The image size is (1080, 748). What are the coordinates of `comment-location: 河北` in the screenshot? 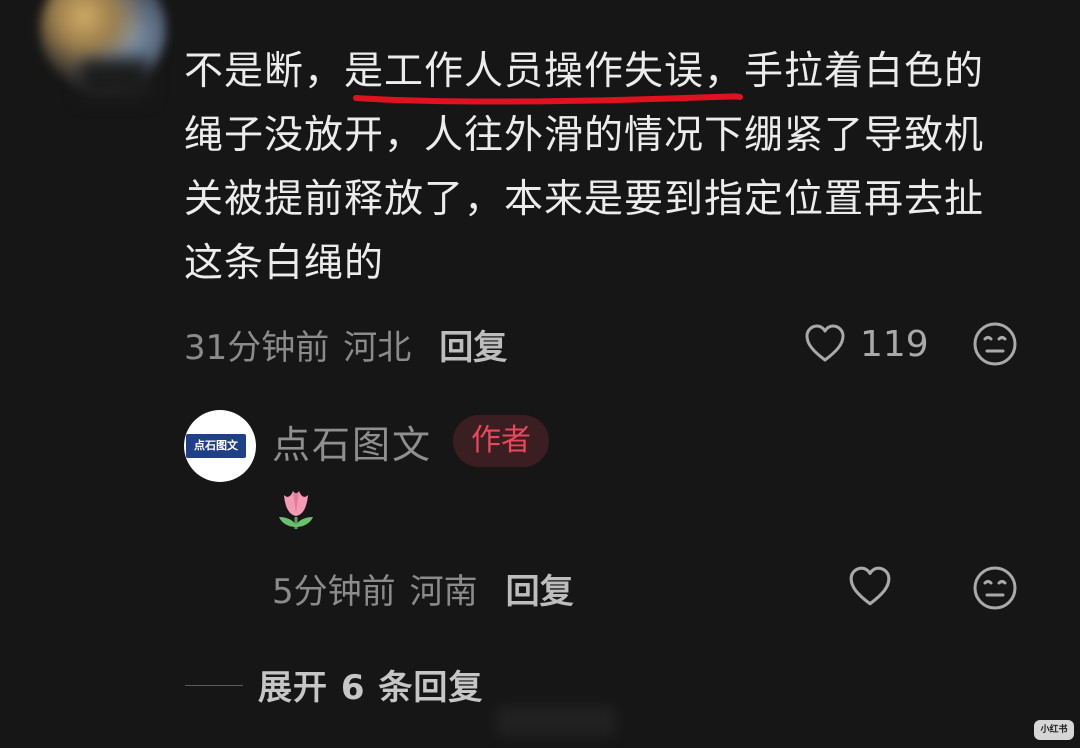 It's located at (377, 347).